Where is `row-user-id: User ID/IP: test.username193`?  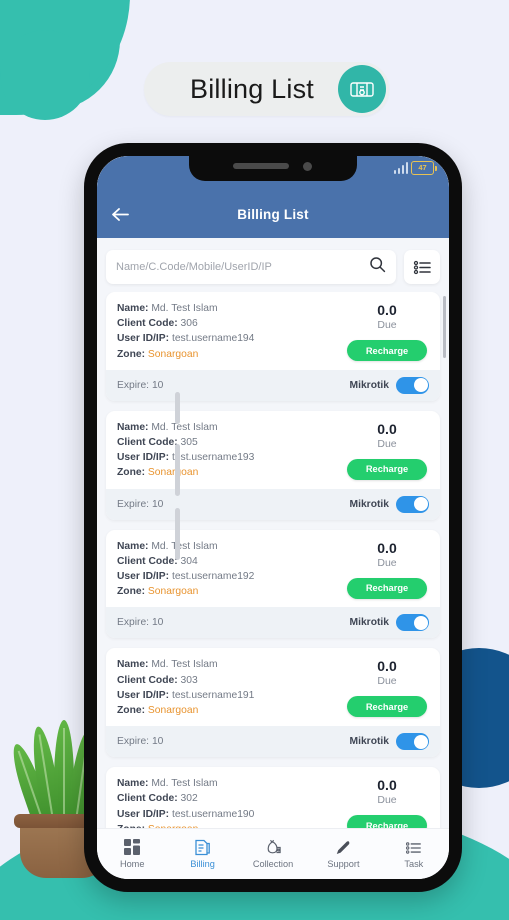 row-user-id: User ID/IP: test.username193 is located at coordinates (186, 458).